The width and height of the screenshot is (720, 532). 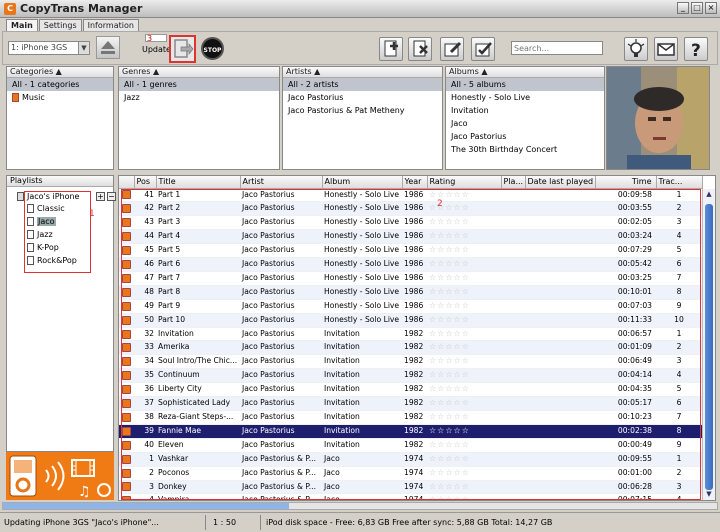 I want to click on col-title: Title, so click(x=198, y=182).